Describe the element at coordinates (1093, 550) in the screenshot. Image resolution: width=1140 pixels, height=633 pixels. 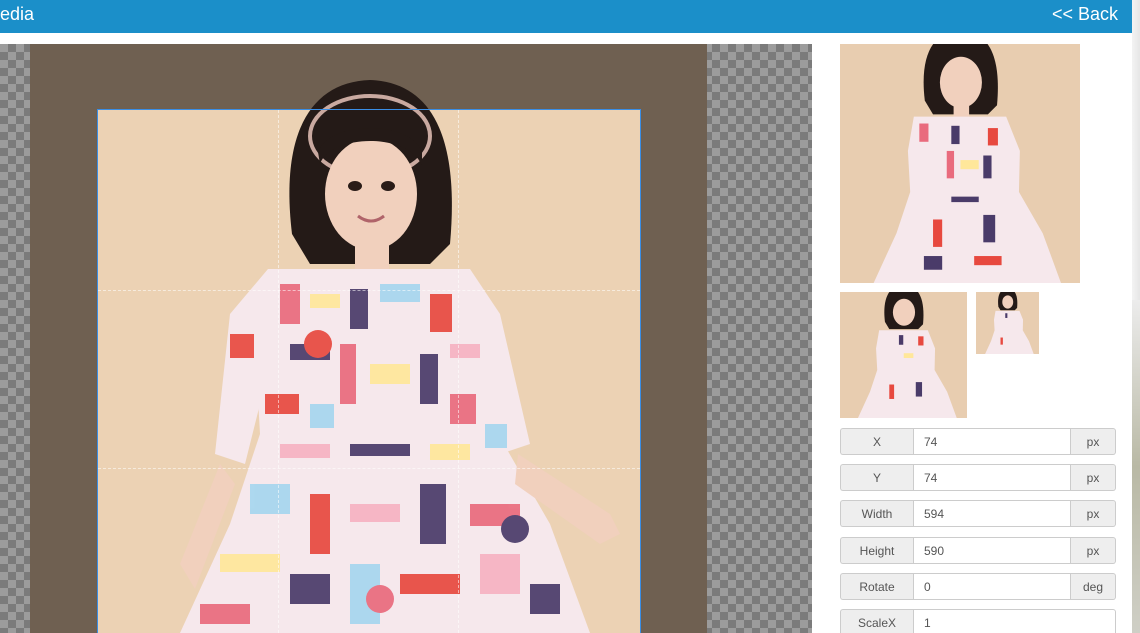
I see `height-unit: px` at that location.